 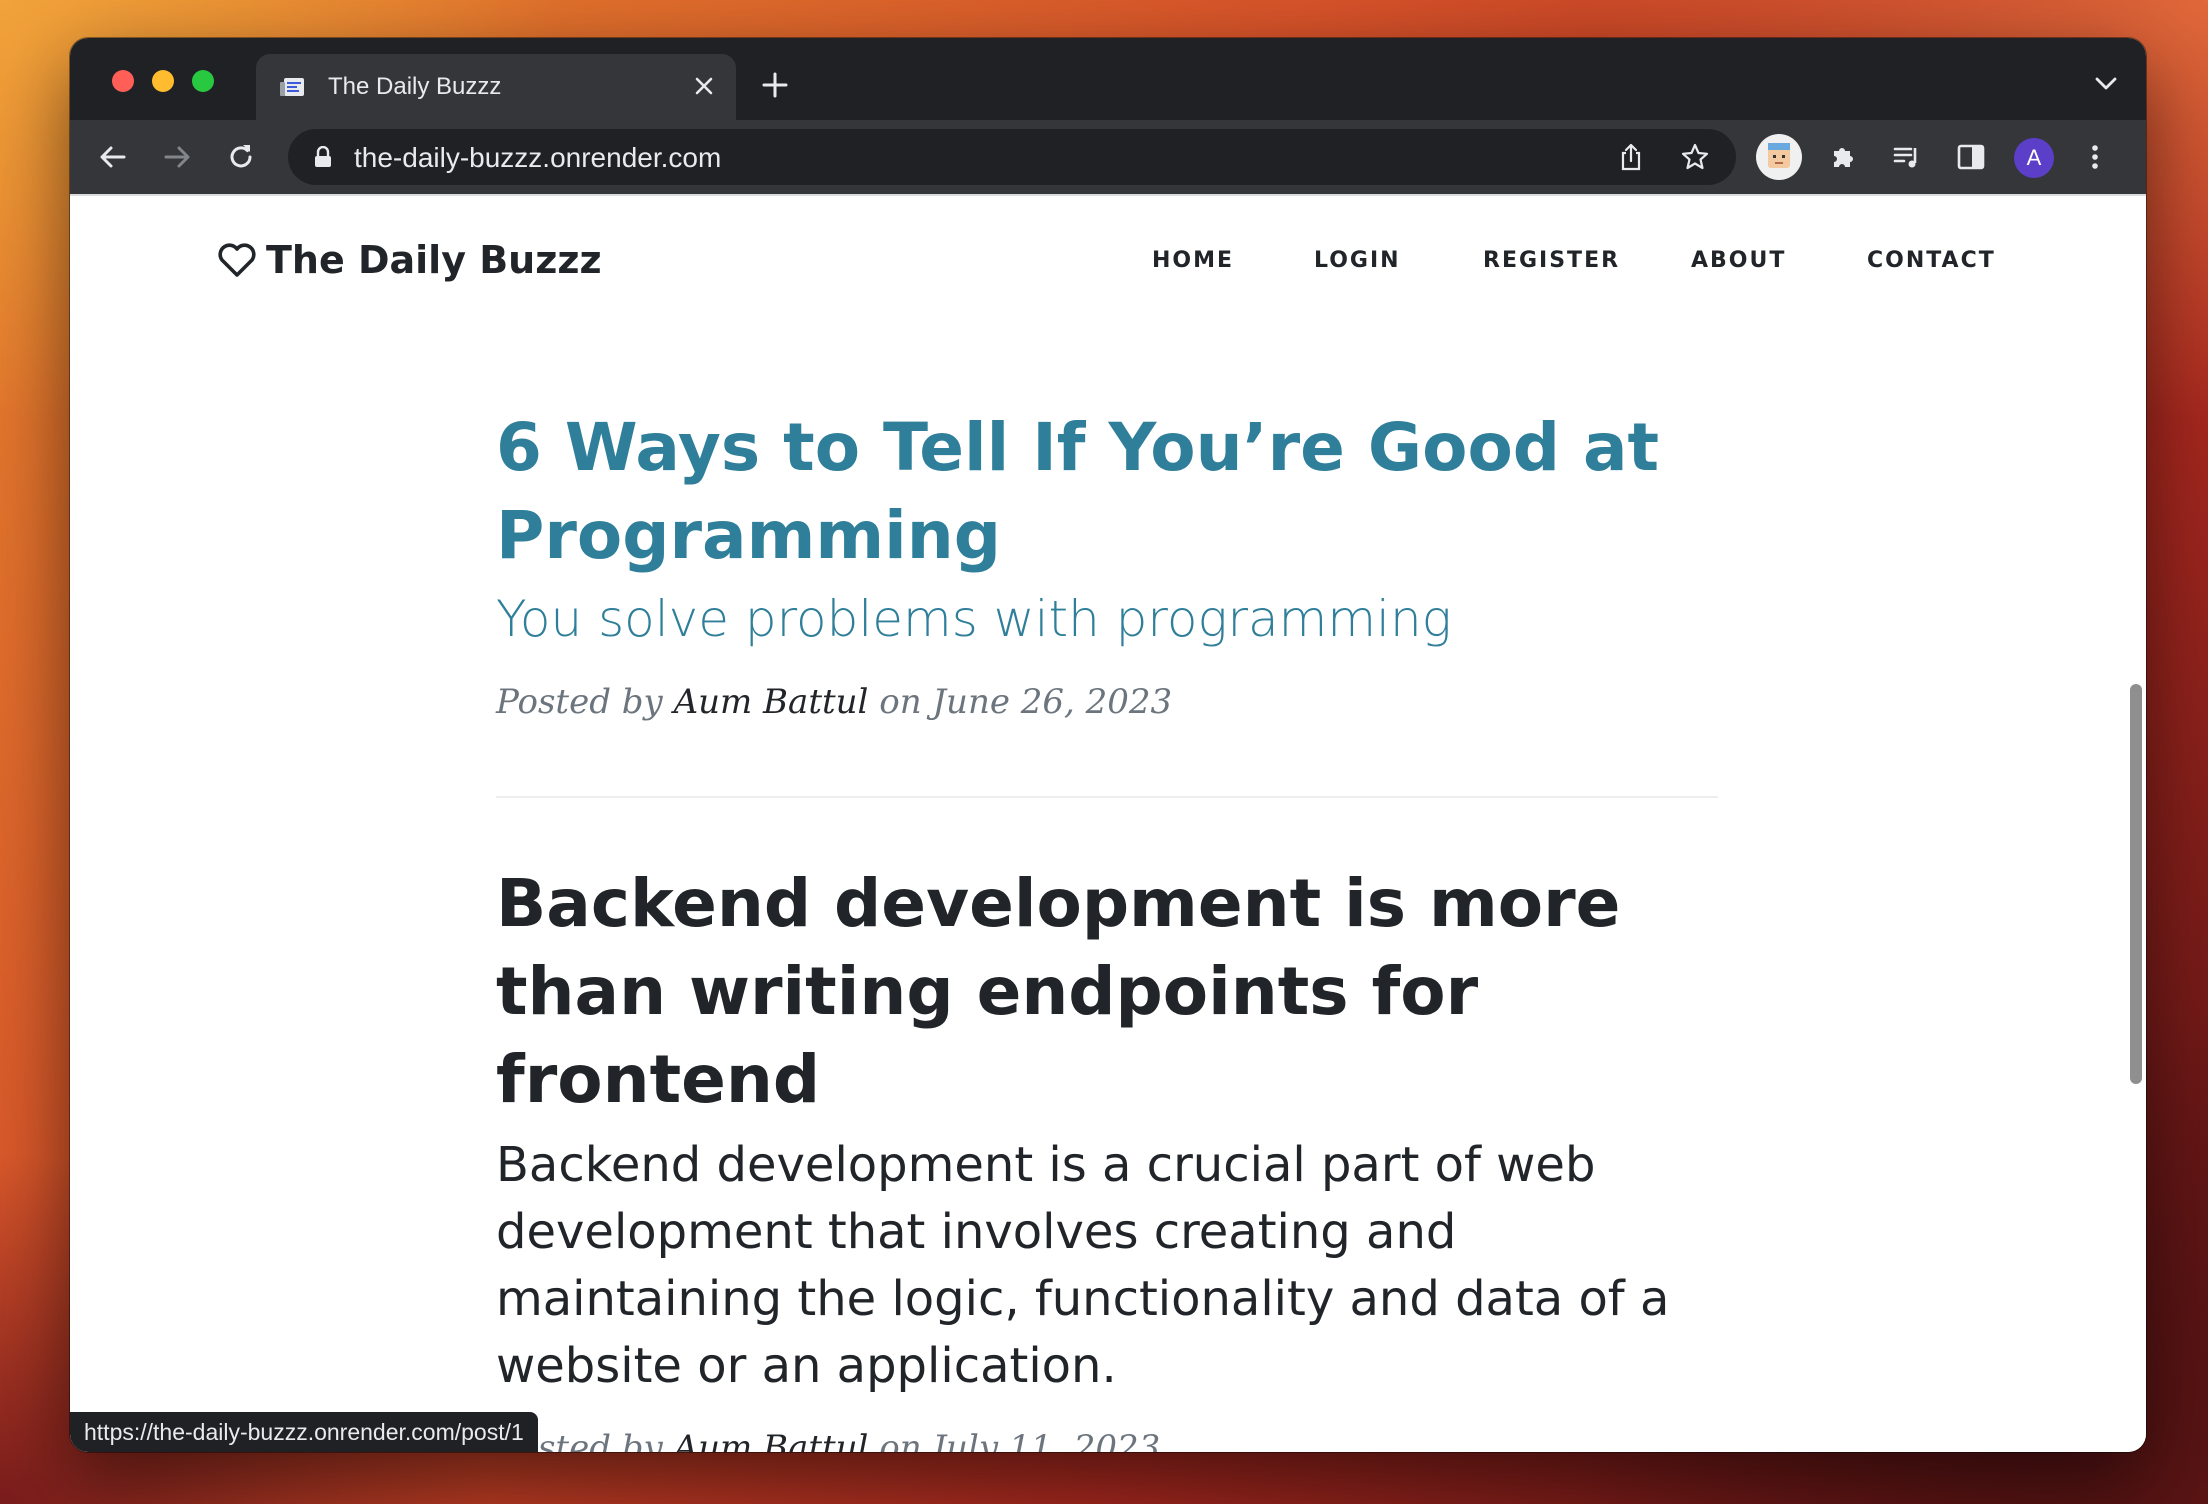 I want to click on reload-icon, so click(x=241, y=157).